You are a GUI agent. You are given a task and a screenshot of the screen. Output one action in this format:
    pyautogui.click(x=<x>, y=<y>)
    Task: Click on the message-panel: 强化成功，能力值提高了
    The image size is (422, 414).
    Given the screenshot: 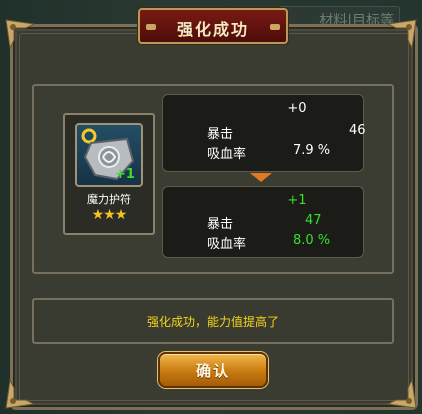 What is the action you would take?
    pyautogui.click(x=213, y=321)
    